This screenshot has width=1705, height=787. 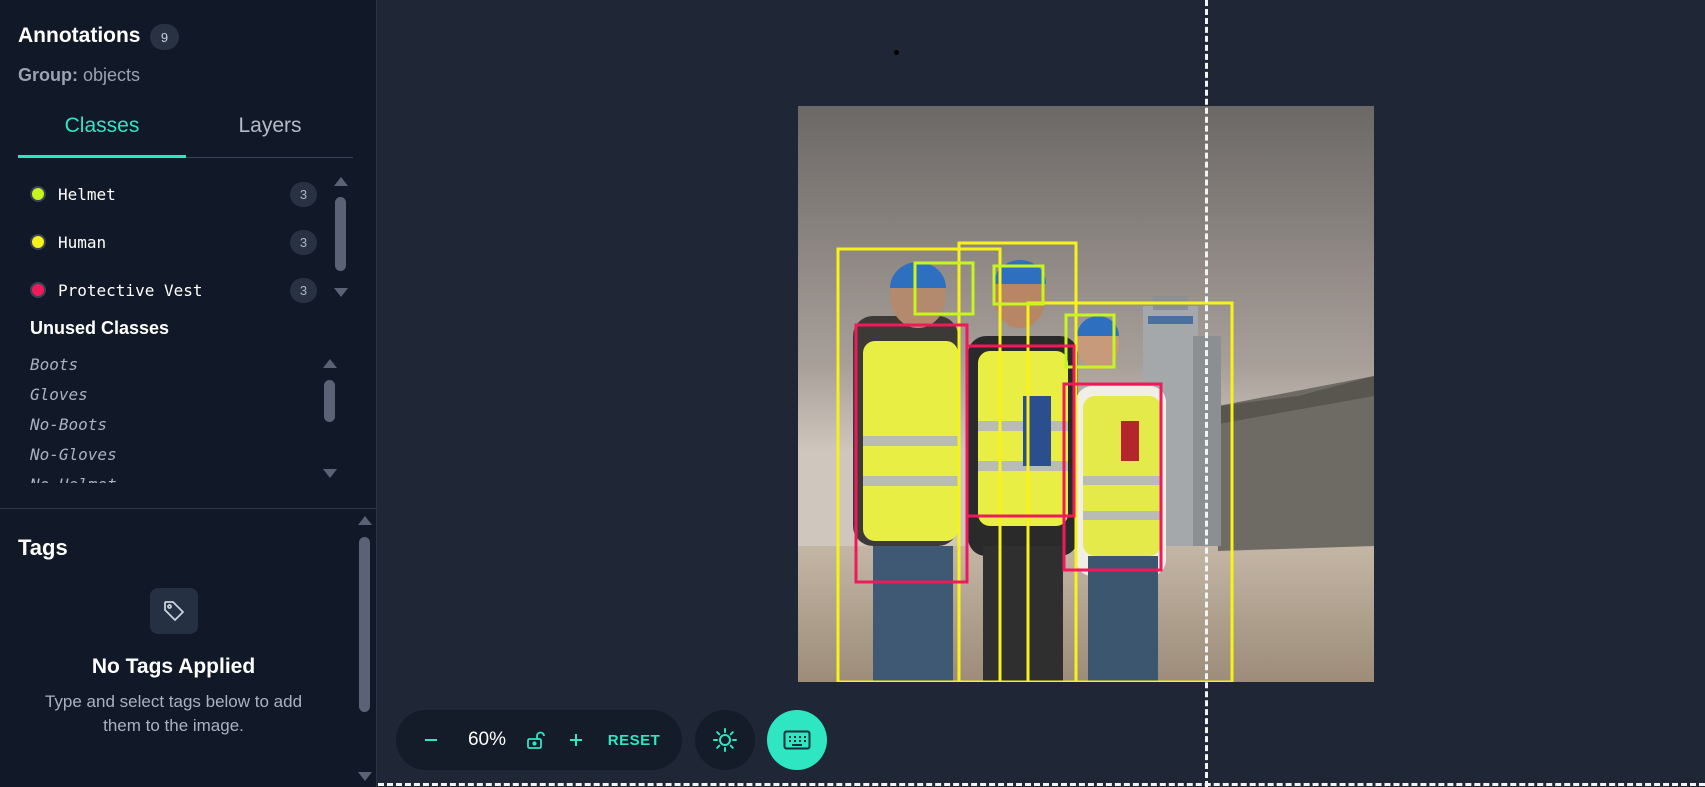 I want to click on tab-classes: Classes, so click(x=102, y=136).